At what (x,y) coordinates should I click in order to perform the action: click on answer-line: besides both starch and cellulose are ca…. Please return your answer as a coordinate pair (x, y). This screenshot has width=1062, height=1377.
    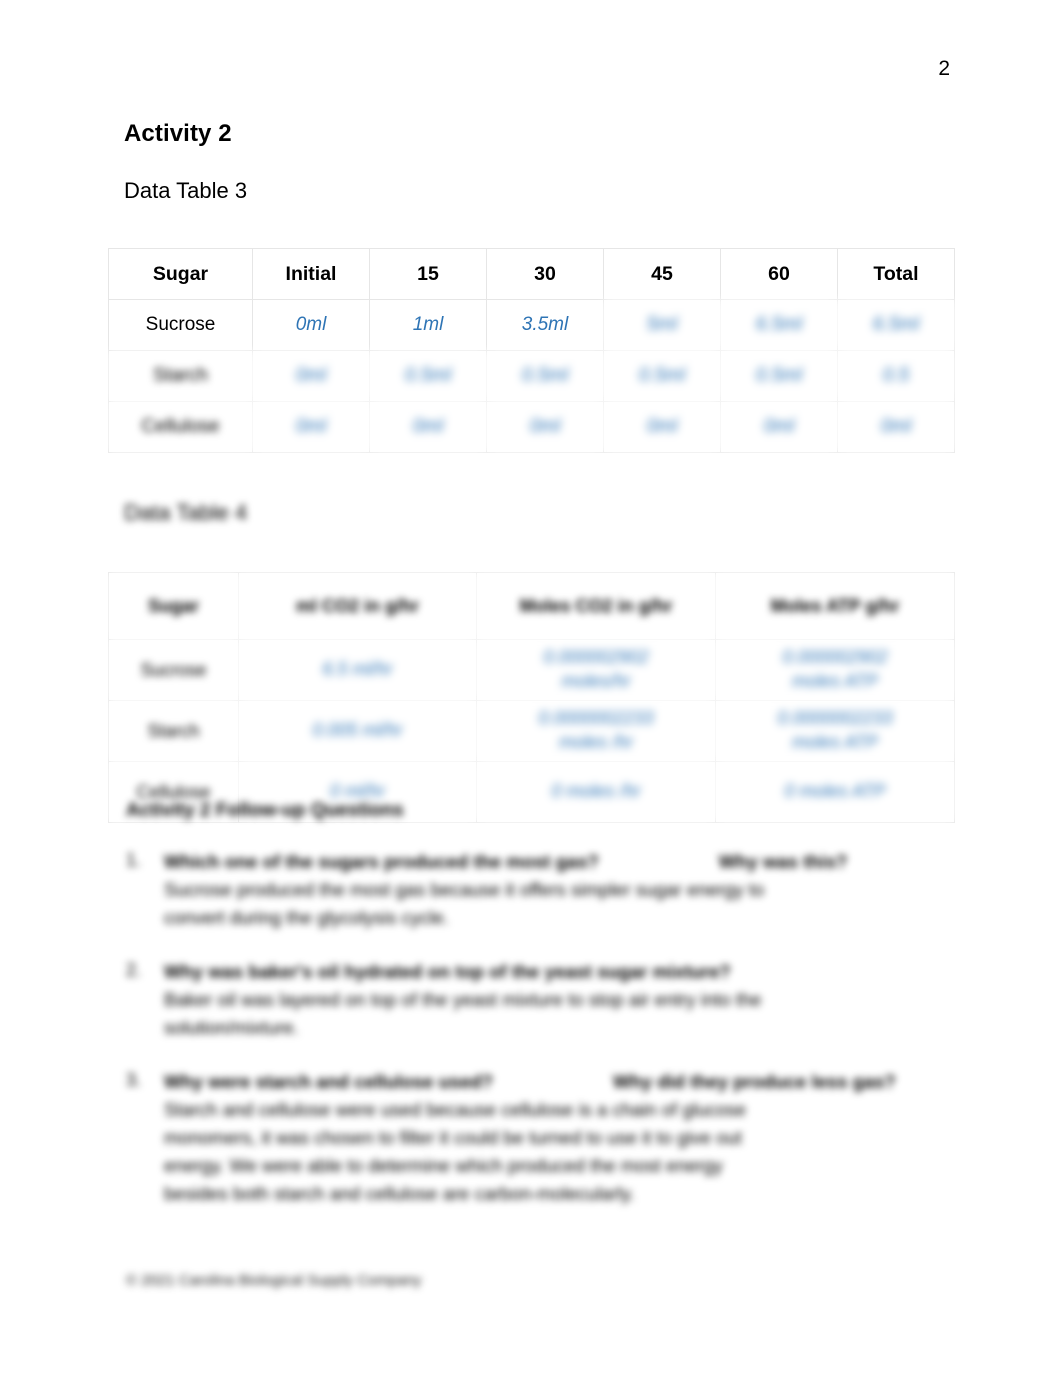
    Looking at the image, I should click on (399, 1194).